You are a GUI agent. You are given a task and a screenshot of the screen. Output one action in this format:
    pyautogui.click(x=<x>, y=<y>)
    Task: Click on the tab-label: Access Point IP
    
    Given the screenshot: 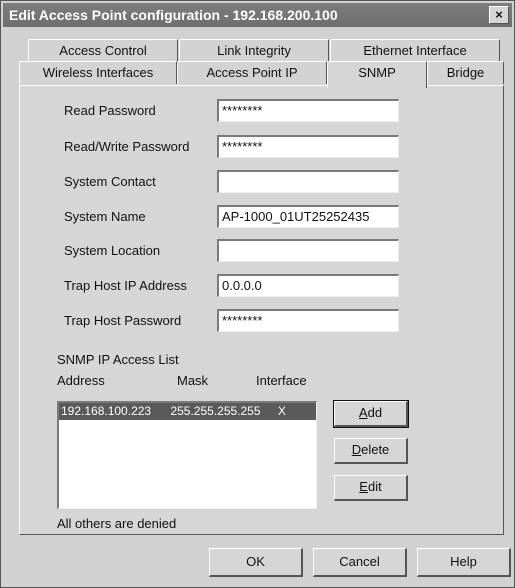 What is the action you would take?
    pyautogui.click(x=252, y=72)
    